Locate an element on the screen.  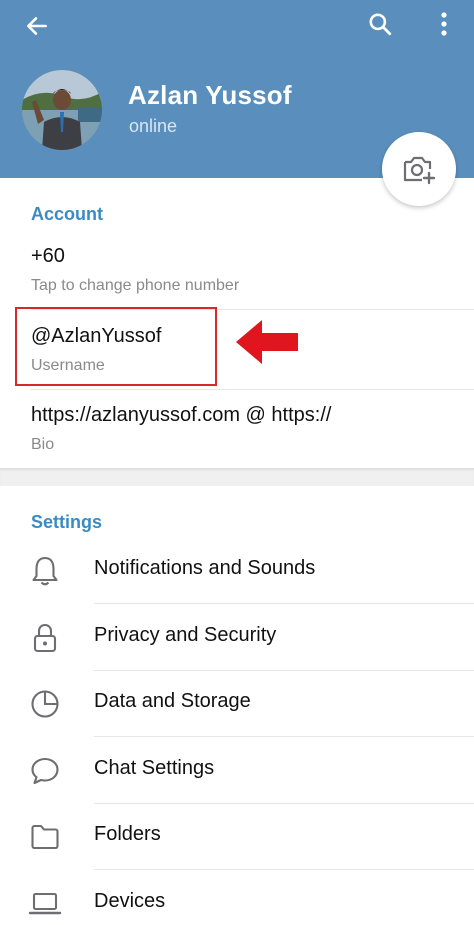
more-options-button is located at coordinates (444, 24).